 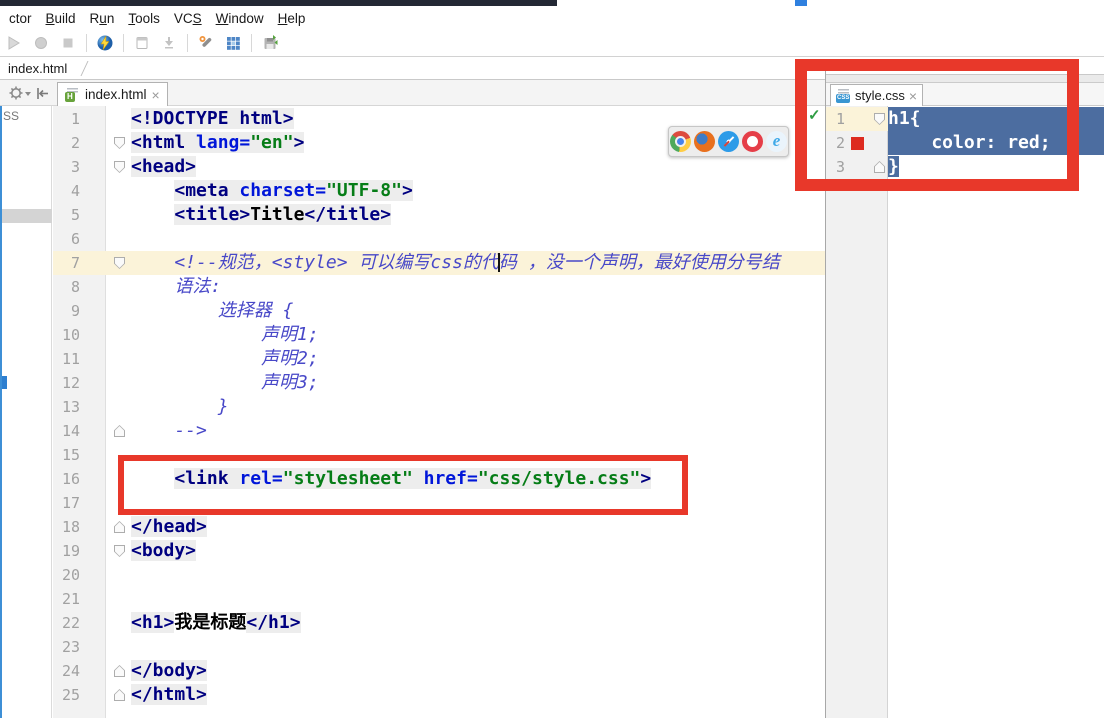 I want to click on line-number: 17, so click(x=79, y=503).